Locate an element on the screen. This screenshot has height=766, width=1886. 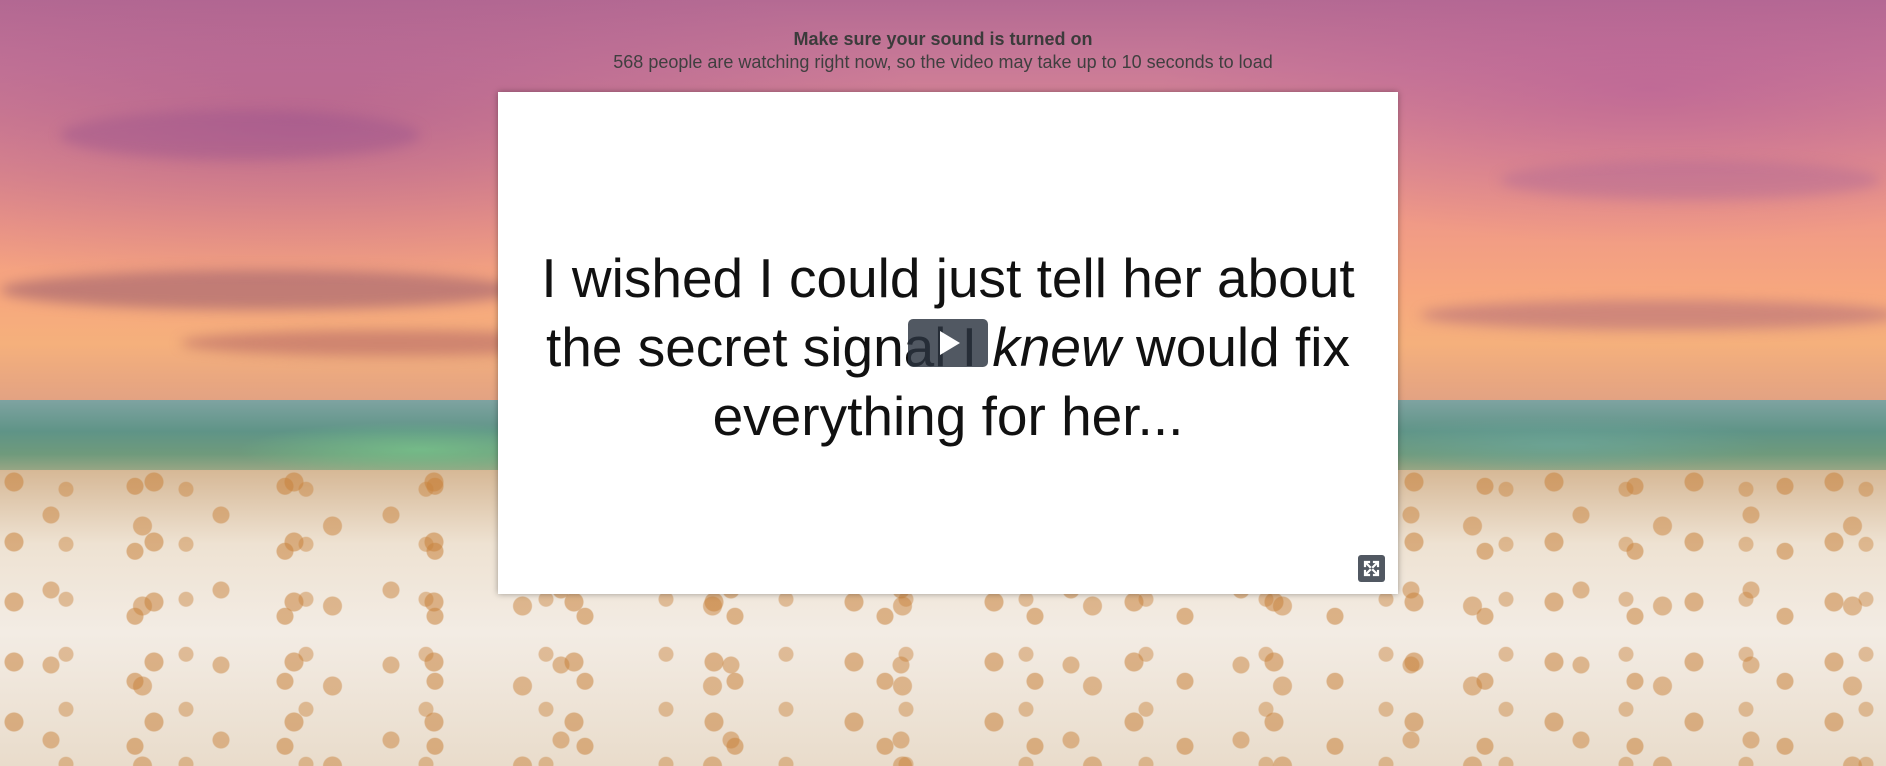
play-icon is located at coordinates (950, 343).